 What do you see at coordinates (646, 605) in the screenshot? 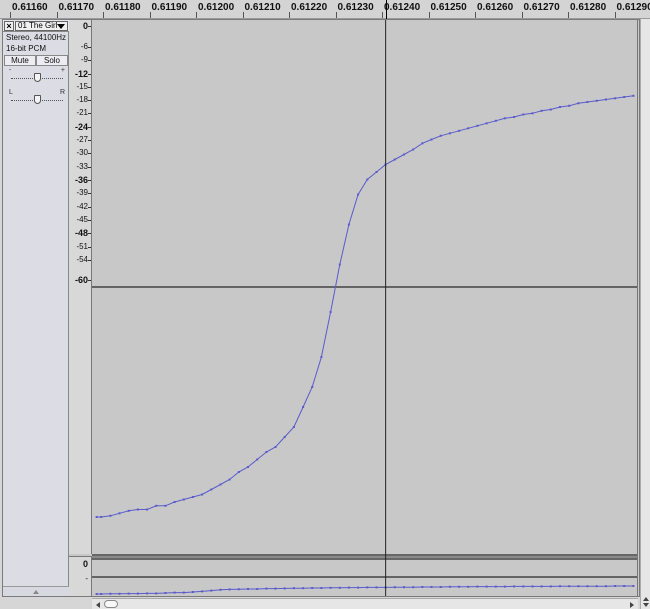
I see `scroll-down-icon` at bounding box center [646, 605].